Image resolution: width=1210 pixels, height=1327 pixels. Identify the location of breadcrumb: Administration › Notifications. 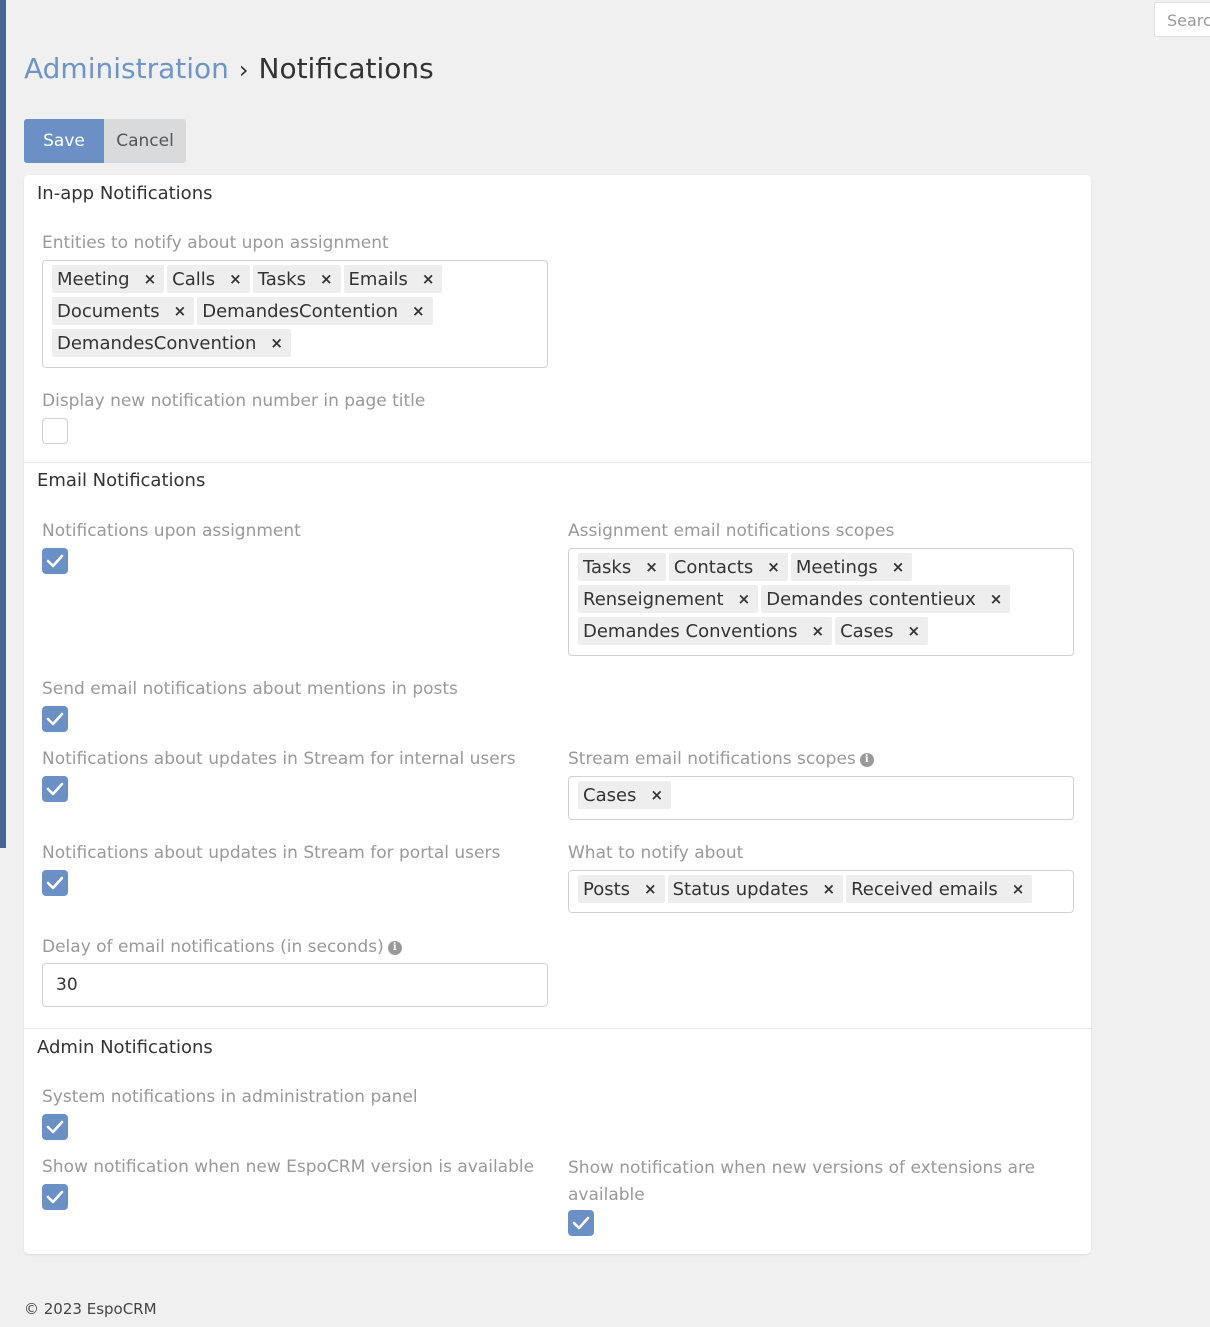
(229, 68).